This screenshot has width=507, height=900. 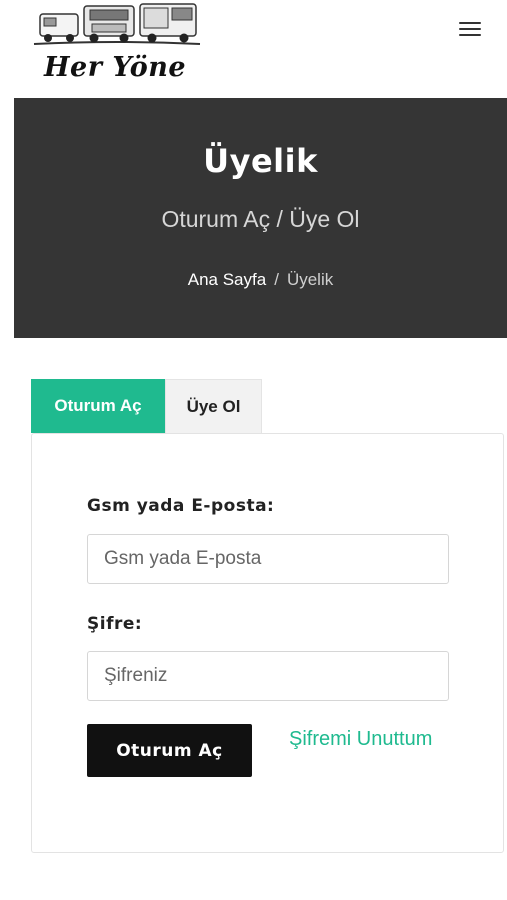 I want to click on site-header: Her Yöne, so click(x=253, y=49).